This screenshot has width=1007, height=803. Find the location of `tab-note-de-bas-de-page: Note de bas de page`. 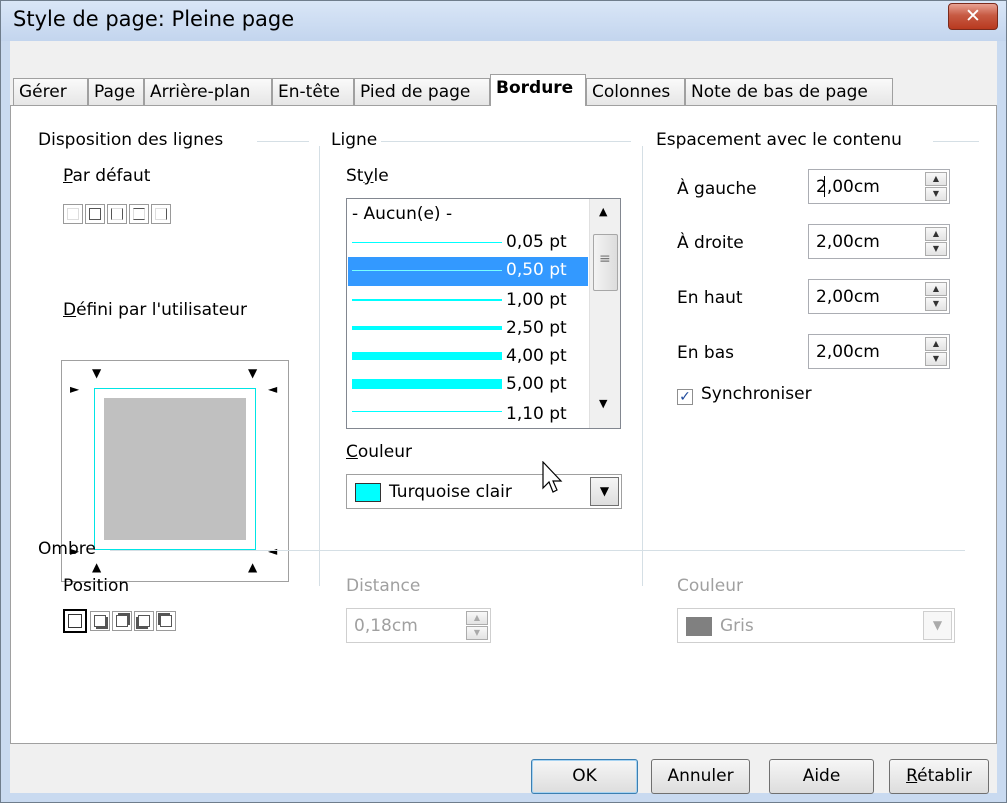

tab-note-de-bas-de-page: Note de bas de page is located at coordinates (789, 91).